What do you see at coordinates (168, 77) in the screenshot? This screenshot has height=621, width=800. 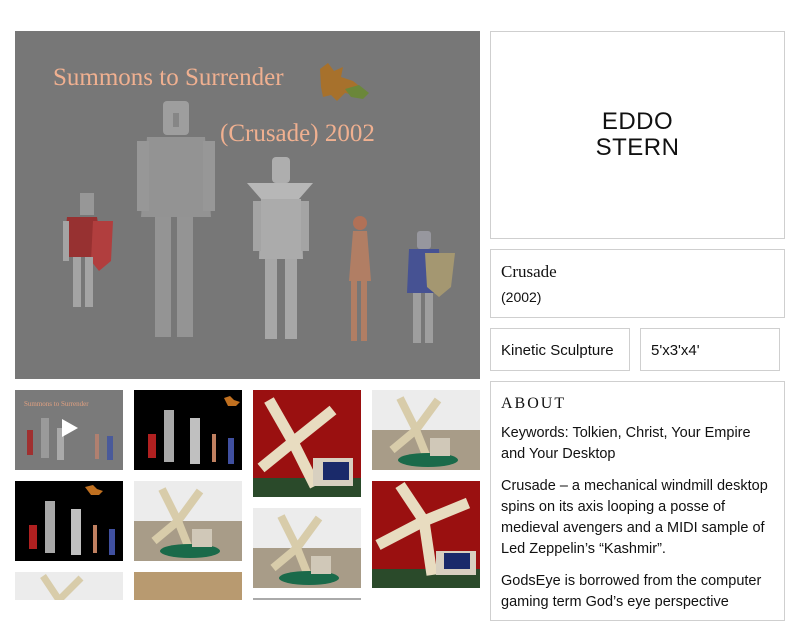 I see `hero-title: Summons to Surrender` at bounding box center [168, 77].